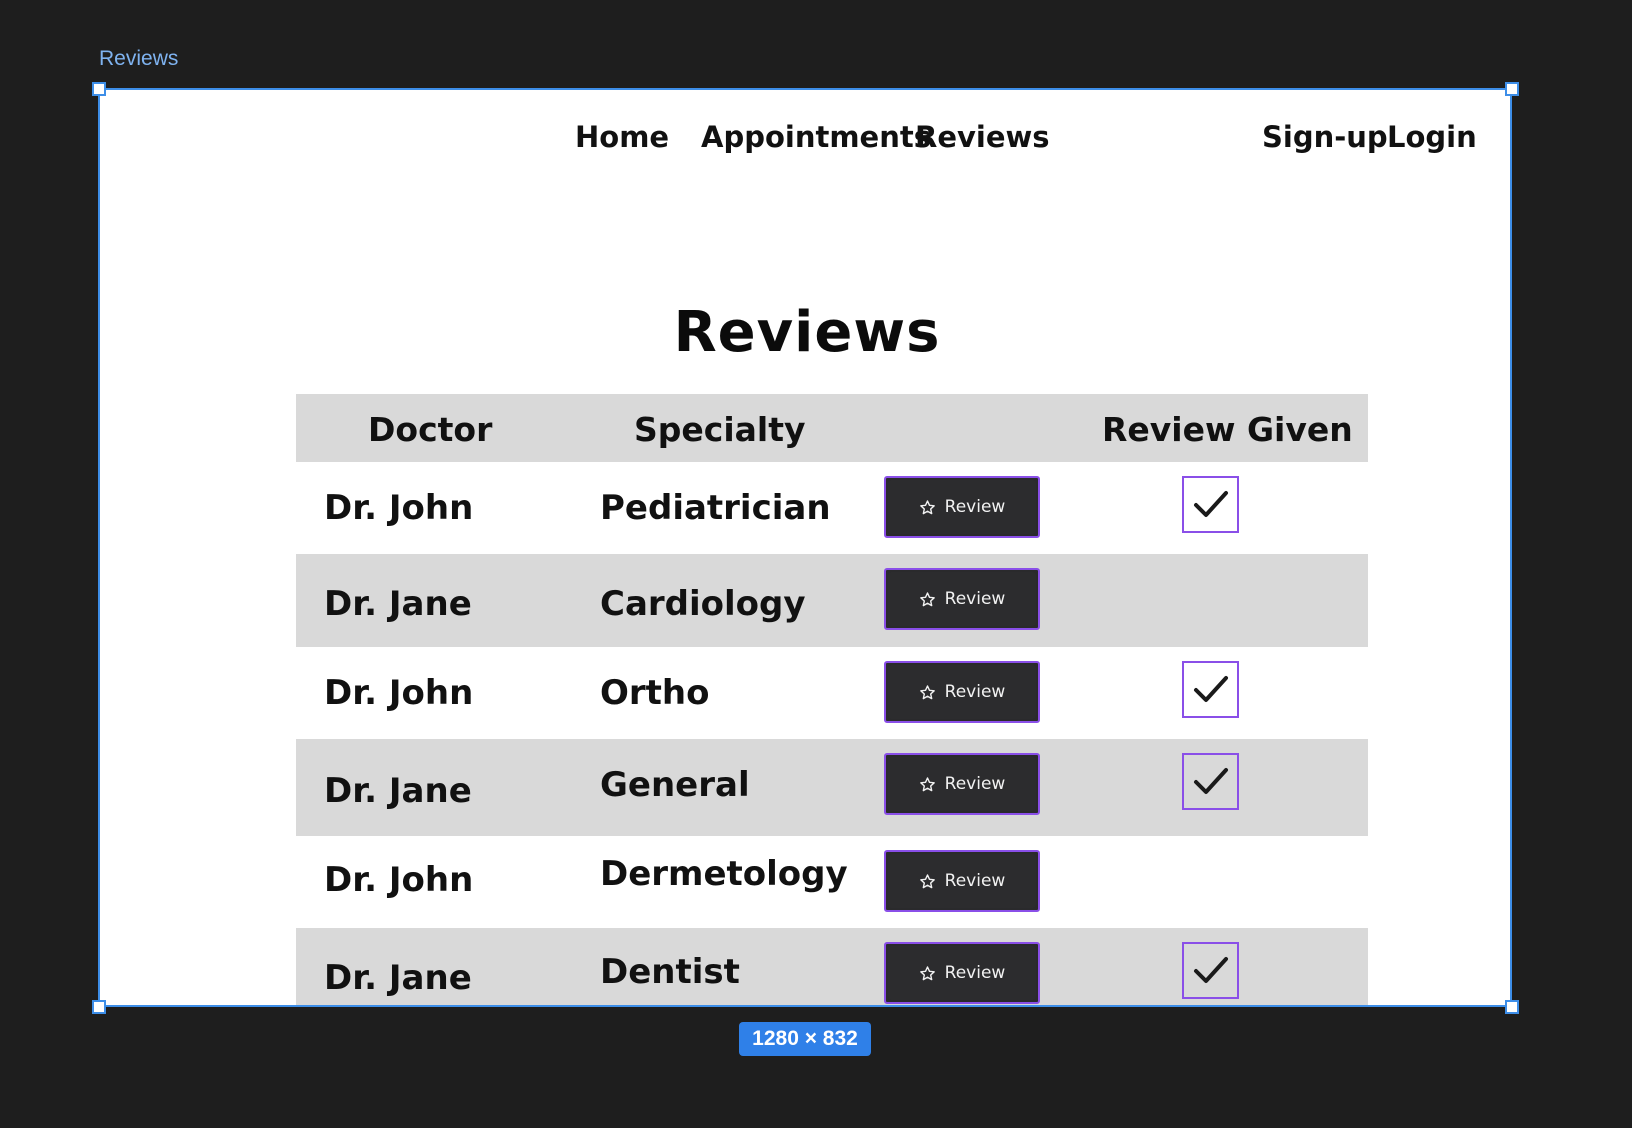 The image size is (1632, 1128). What do you see at coordinates (715, 508) in the screenshot?
I see `specialty-name: Pediatrician` at bounding box center [715, 508].